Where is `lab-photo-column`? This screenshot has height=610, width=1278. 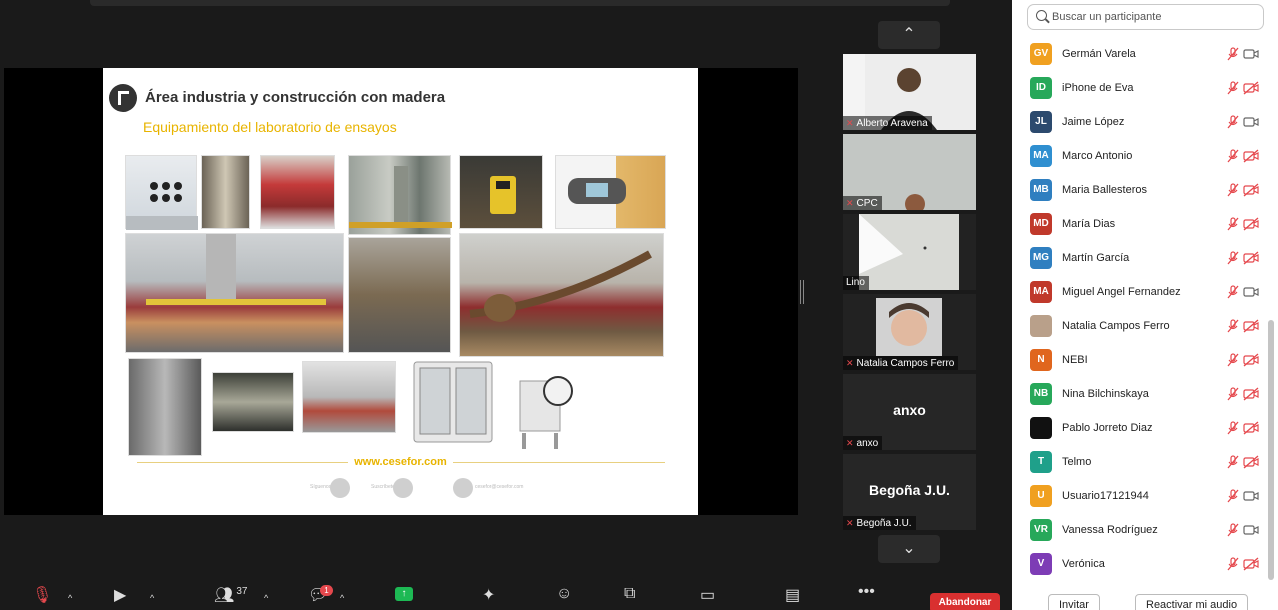
lab-photo-column is located at coordinates (399, 295).